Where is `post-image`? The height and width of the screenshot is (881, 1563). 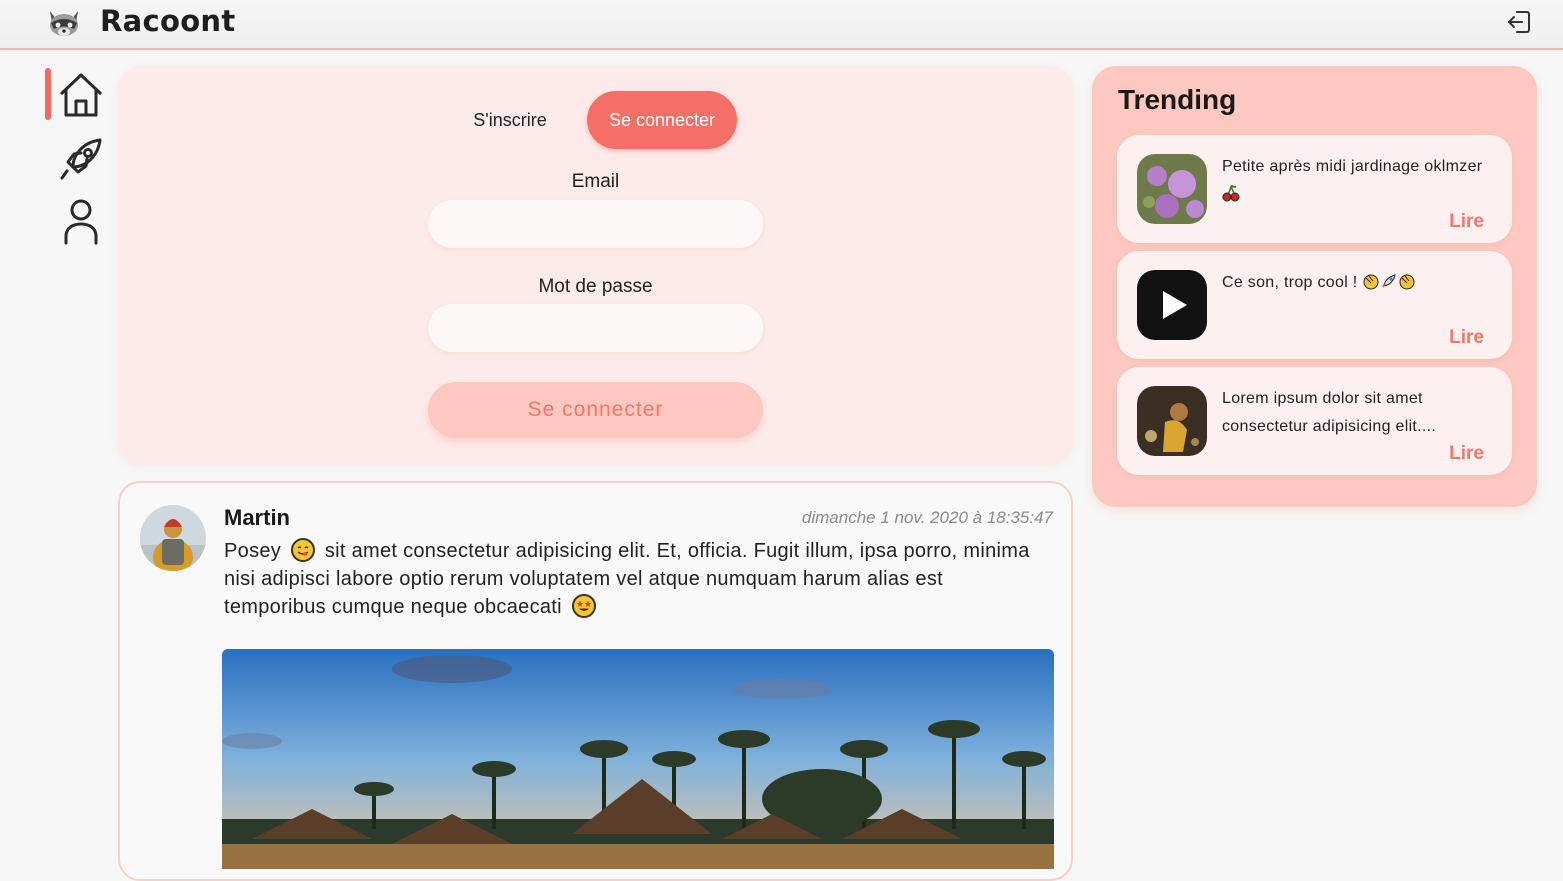 post-image is located at coordinates (638, 759).